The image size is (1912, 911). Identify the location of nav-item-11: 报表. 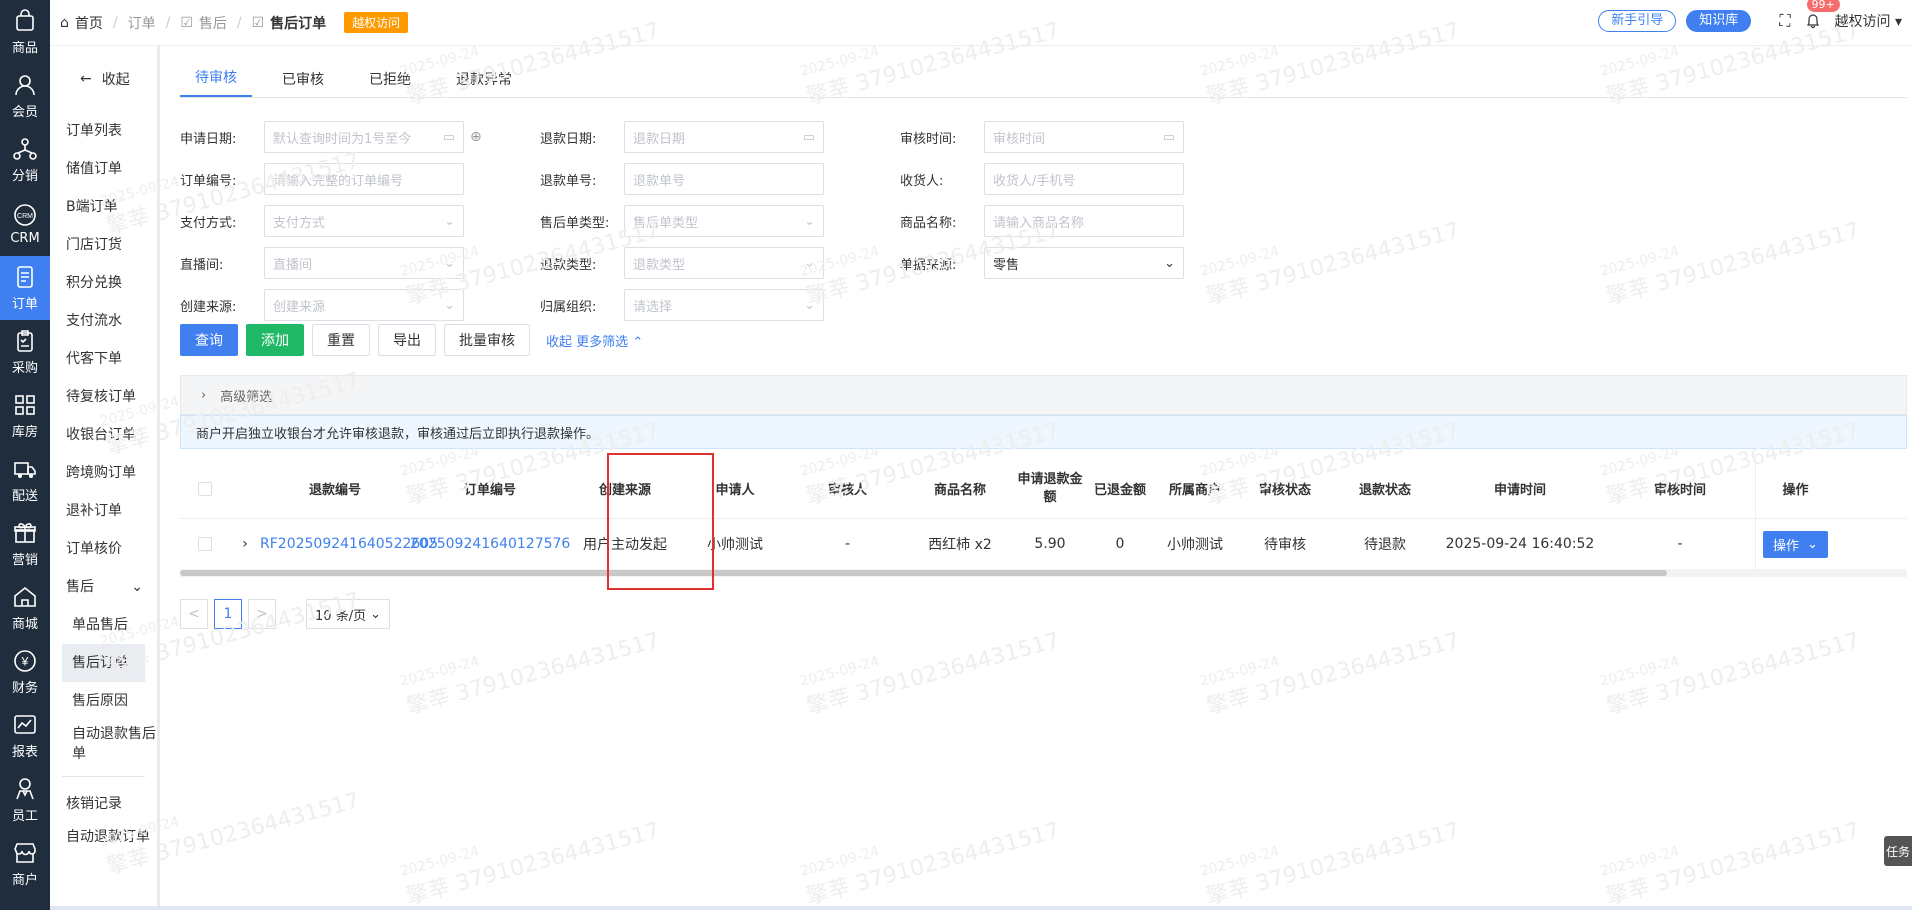
(25, 736).